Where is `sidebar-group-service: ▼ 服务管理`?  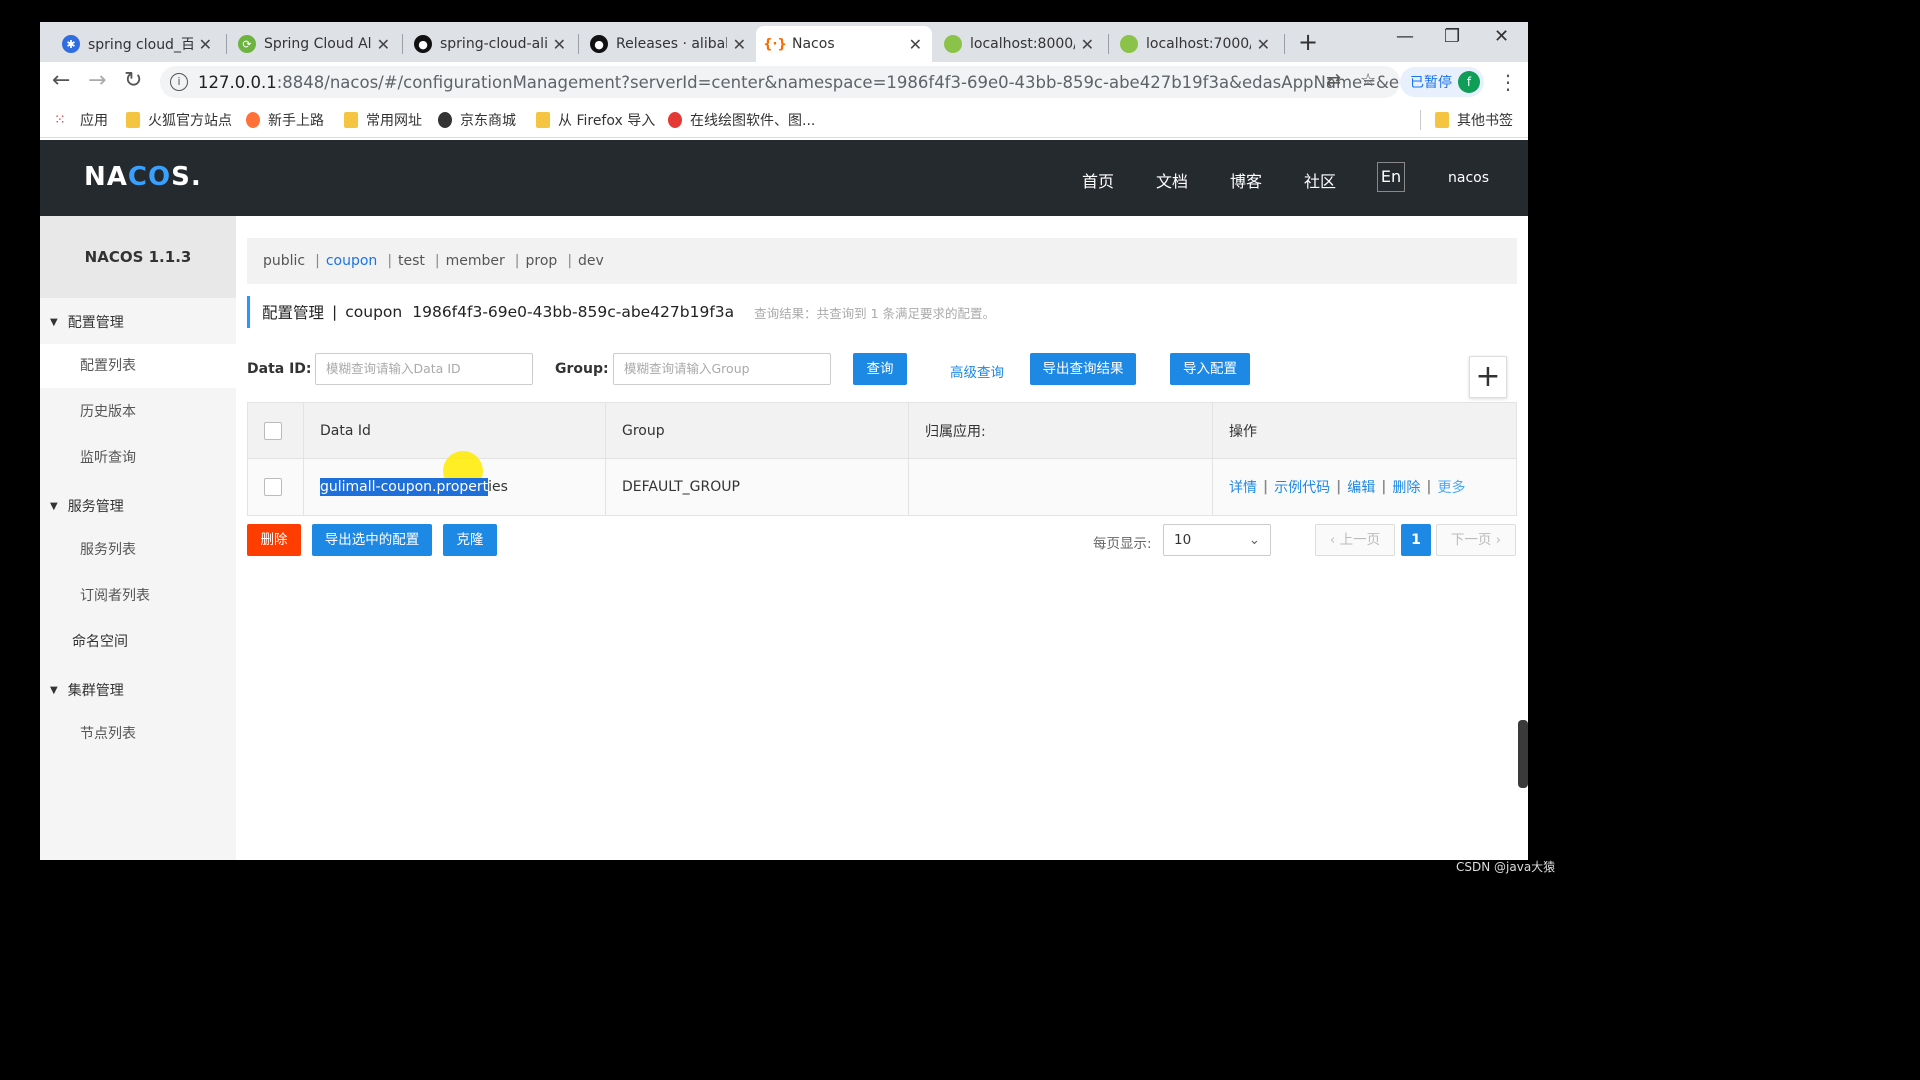
sidebar-group-service: ▼ 服务管理 is located at coordinates (87, 506).